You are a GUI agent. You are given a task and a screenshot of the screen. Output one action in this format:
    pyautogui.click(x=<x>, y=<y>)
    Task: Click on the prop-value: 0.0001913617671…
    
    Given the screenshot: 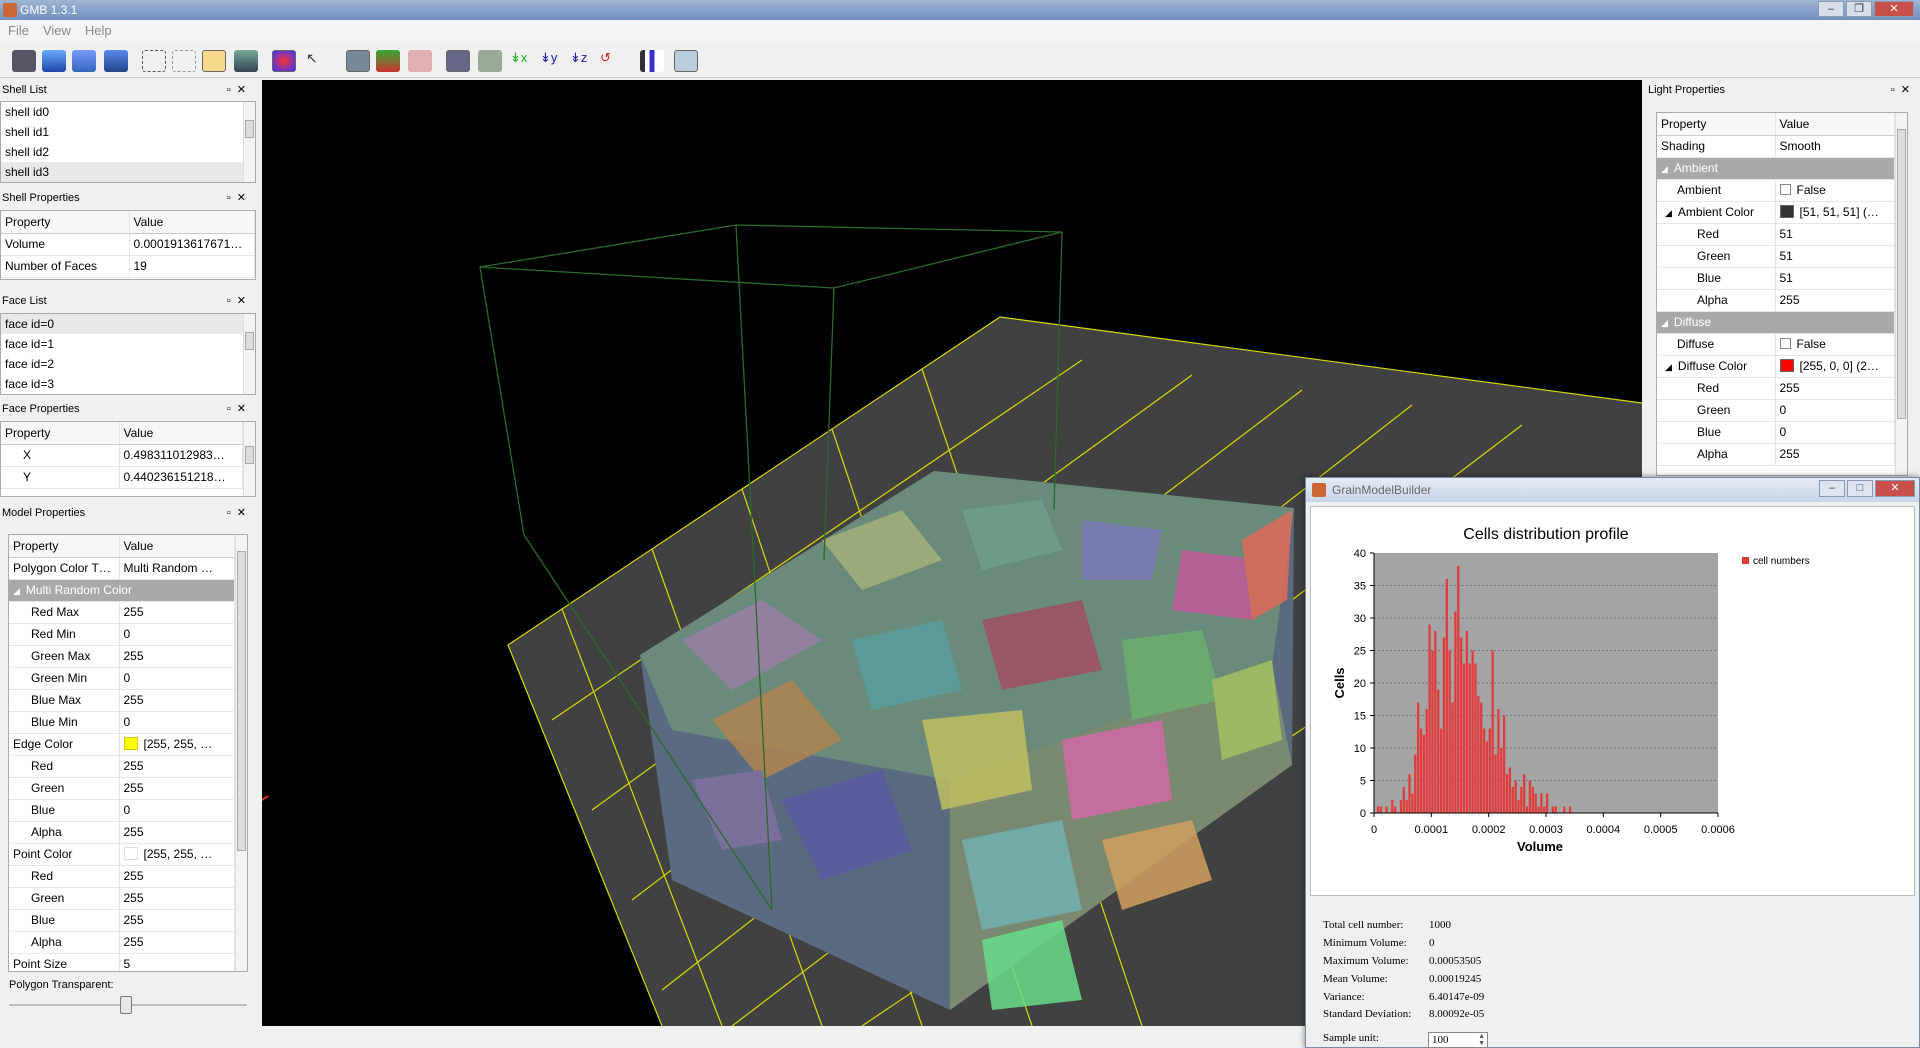 What is the action you would take?
    pyautogui.click(x=192, y=244)
    